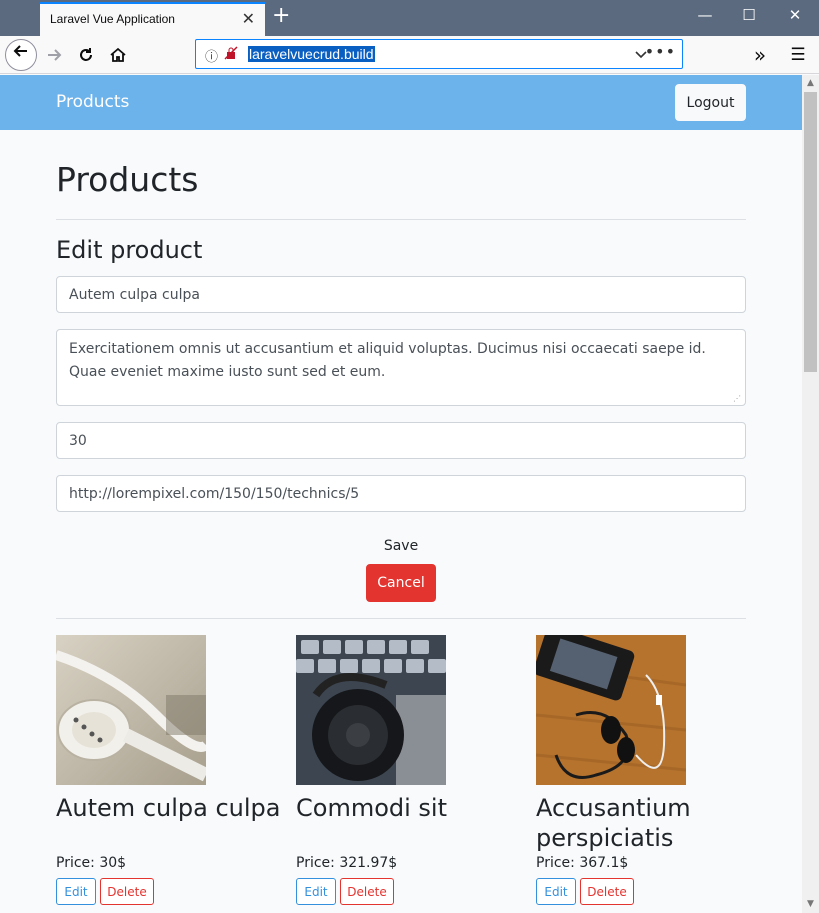 This screenshot has width=819, height=913. I want to click on url-text: laravelvuecrud.build, so click(311, 54).